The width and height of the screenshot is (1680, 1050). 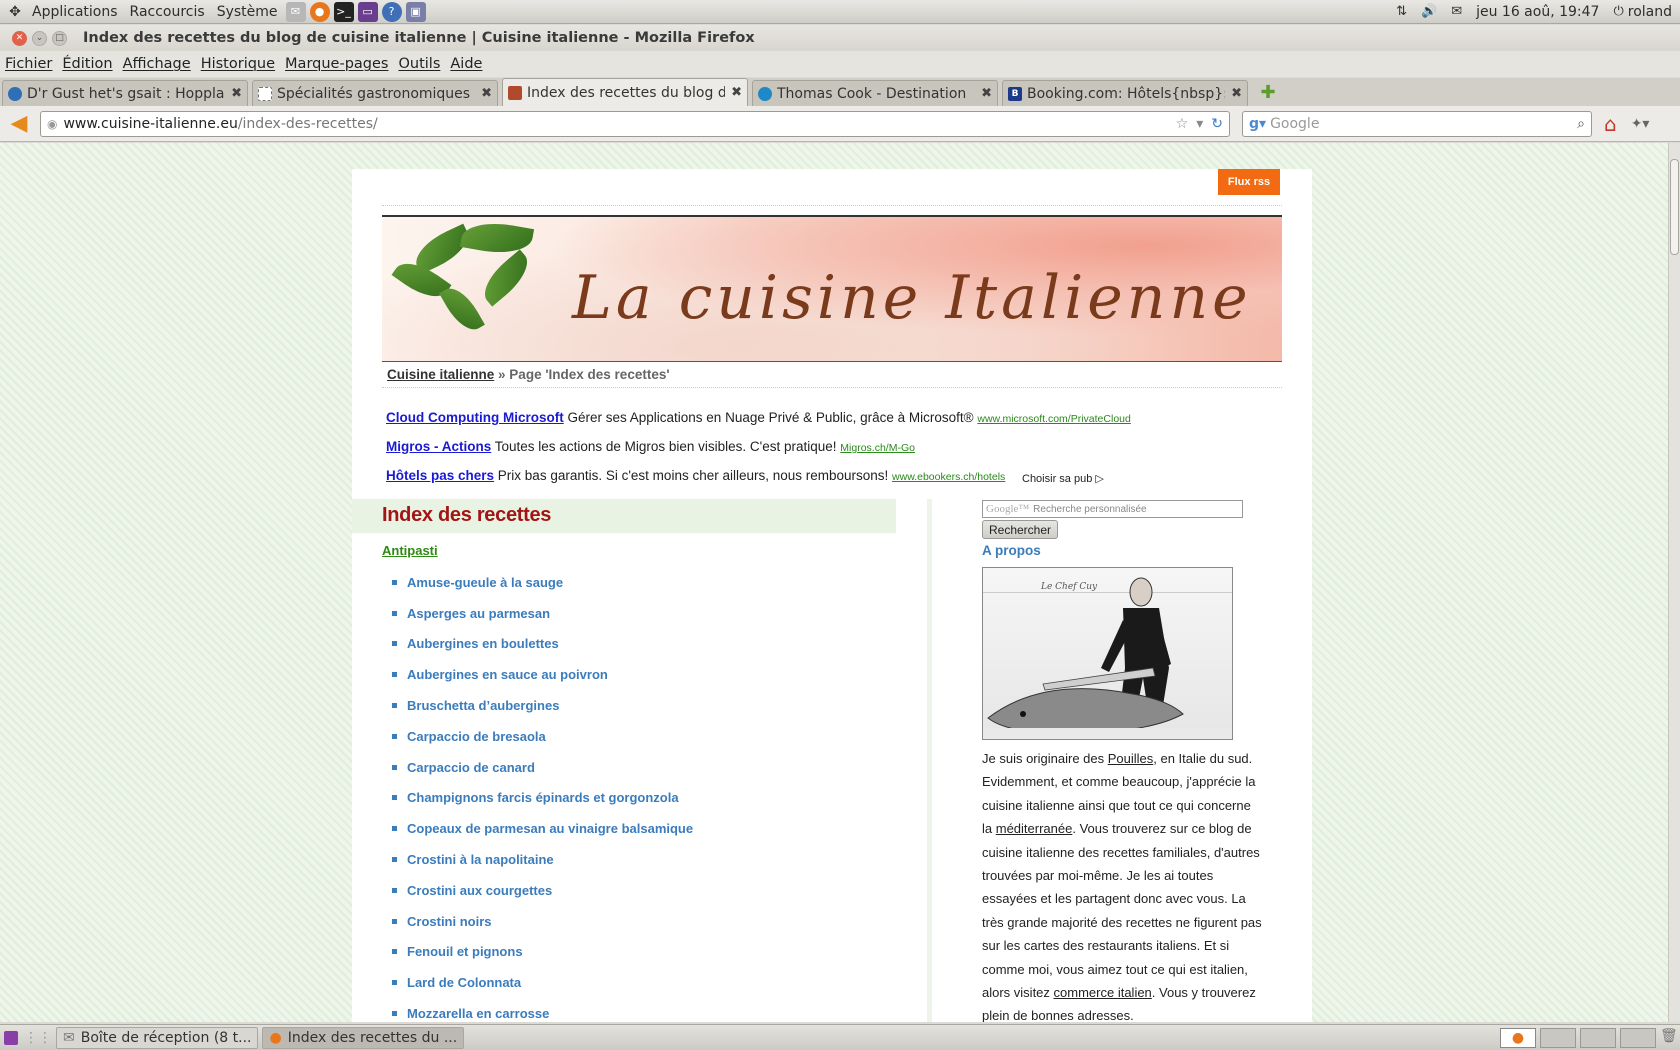 I want to click on rss-button: Flux rss, so click(x=1249, y=182).